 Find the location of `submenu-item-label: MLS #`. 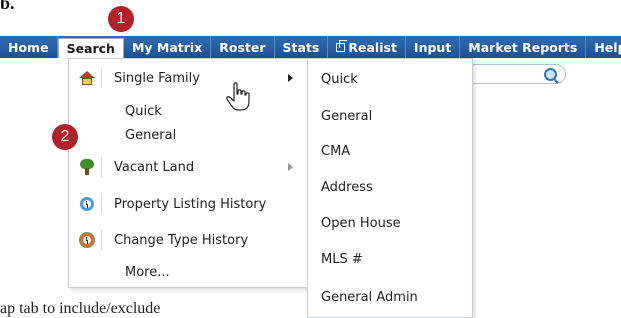

submenu-item-label: MLS # is located at coordinates (342, 259).